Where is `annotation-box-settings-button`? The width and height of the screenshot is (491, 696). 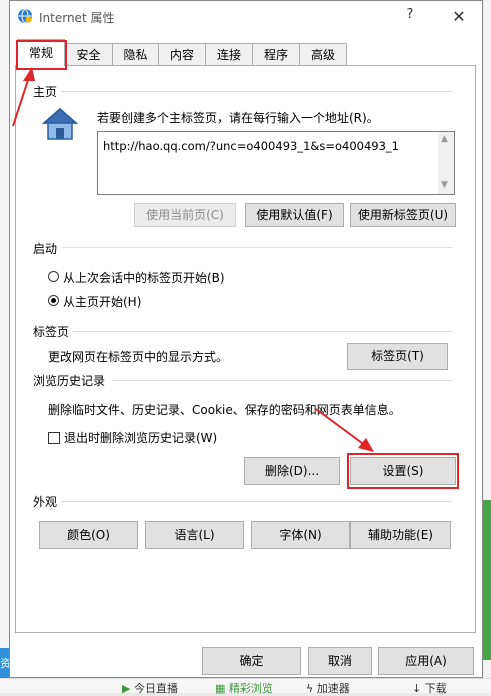
annotation-box-settings-button is located at coordinates (403, 471).